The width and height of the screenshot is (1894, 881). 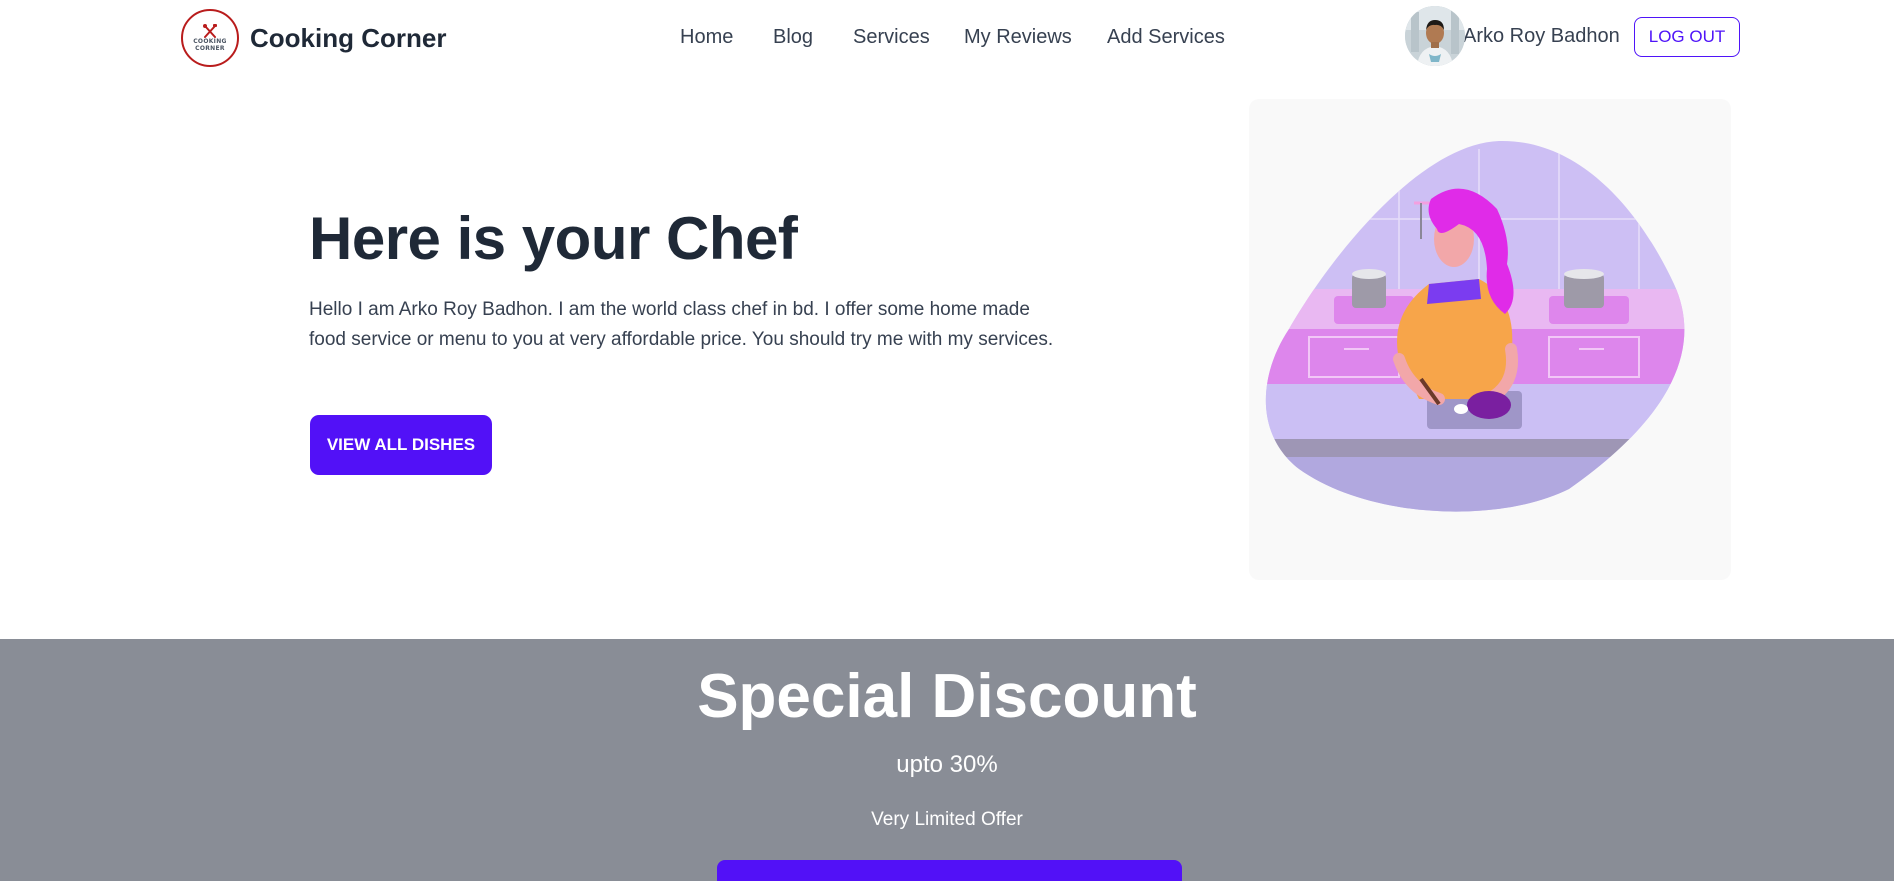 I want to click on brand-name: Cooking Corner, so click(x=348, y=38).